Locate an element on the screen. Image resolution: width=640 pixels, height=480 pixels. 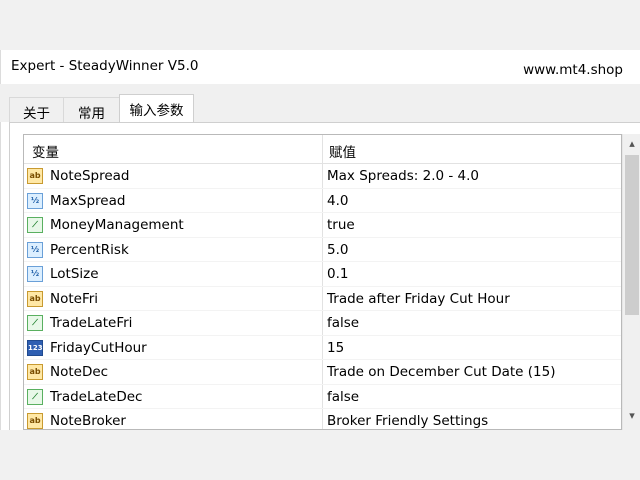
header-variable: 变量 is located at coordinates (45, 151).